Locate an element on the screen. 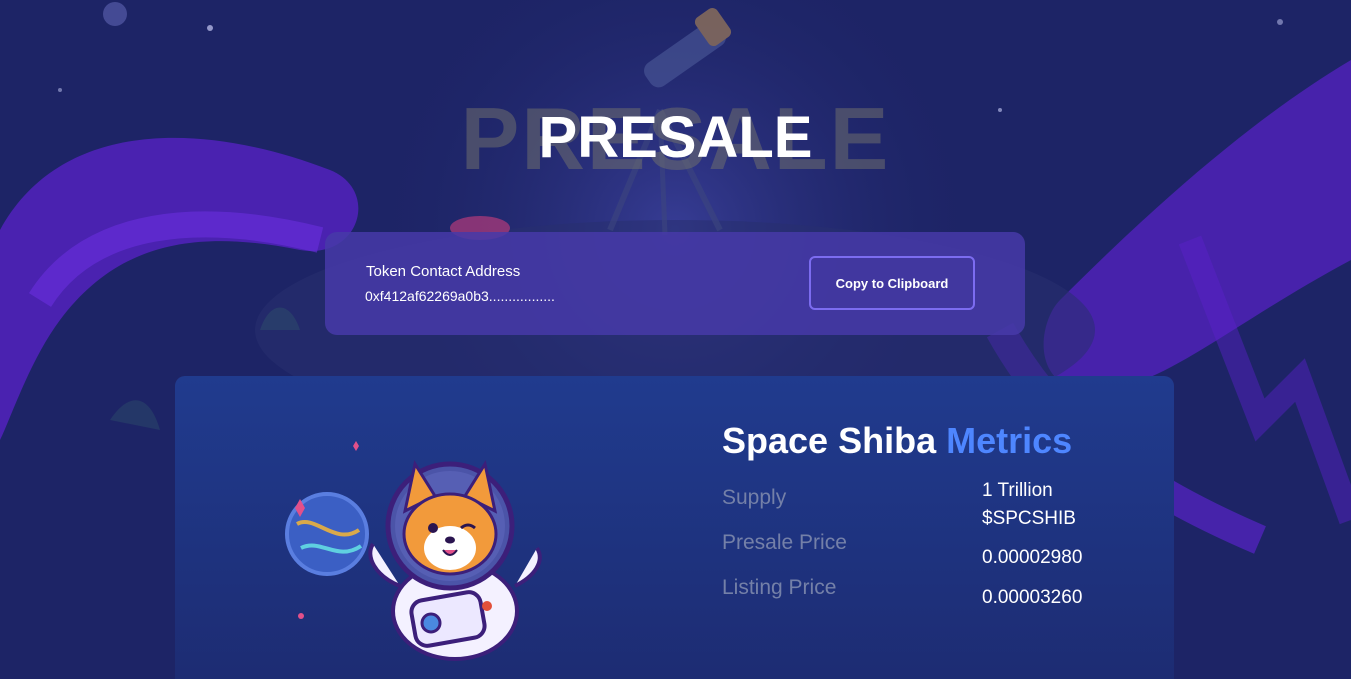 The image size is (1351, 679). supply-label: Supply is located at coordinates (754, 497).